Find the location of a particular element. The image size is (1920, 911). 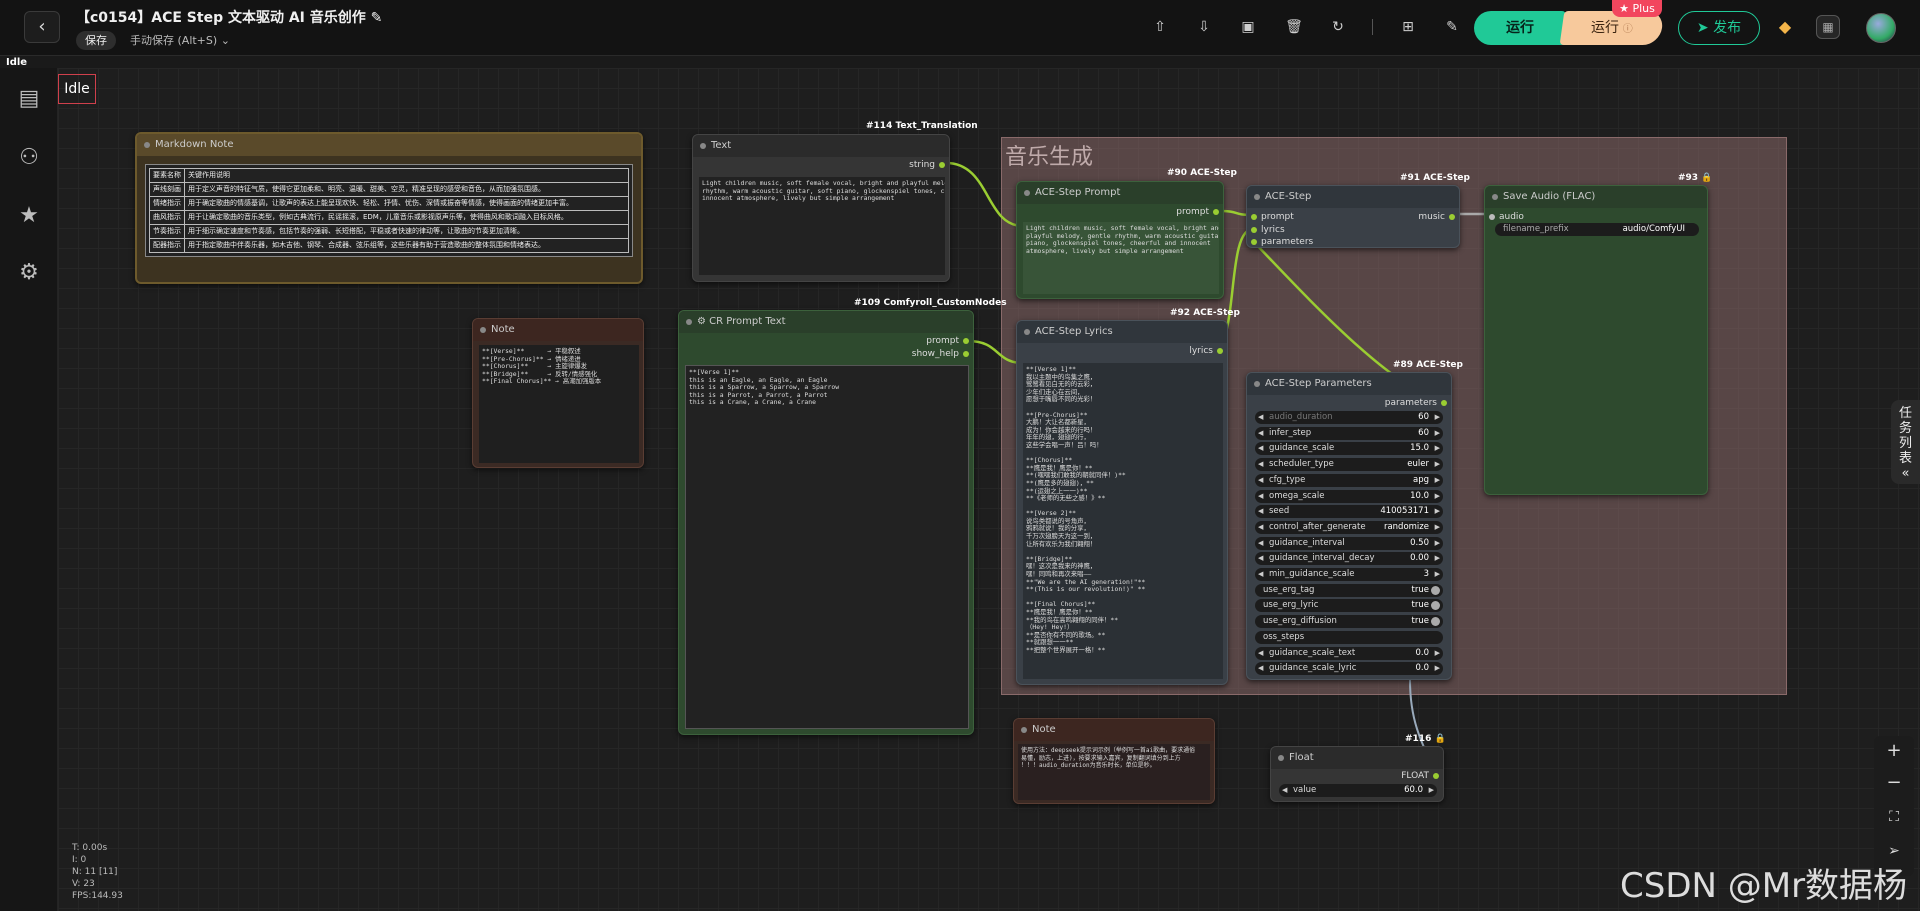

param-widget-use-erg-lyric: use_erg_lyric true is located at coordinates (1349, 606).